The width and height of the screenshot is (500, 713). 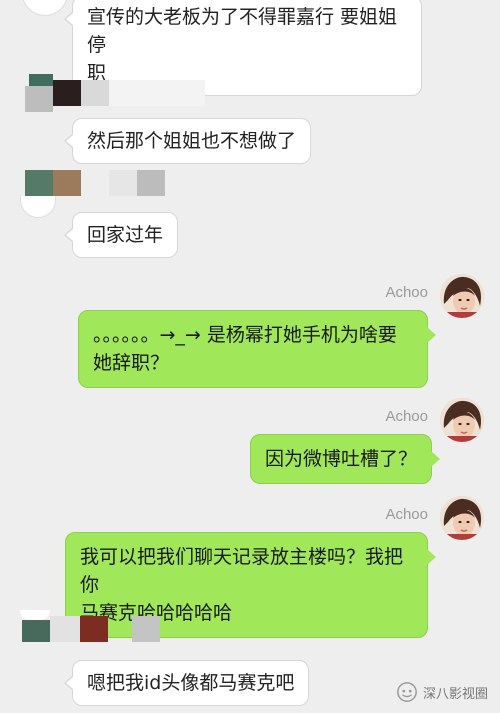 What do you see at coordinates (455, 694) in the screenshot?
I see `watermark-text: 深八影视圈` at bounding box center [455, 694].